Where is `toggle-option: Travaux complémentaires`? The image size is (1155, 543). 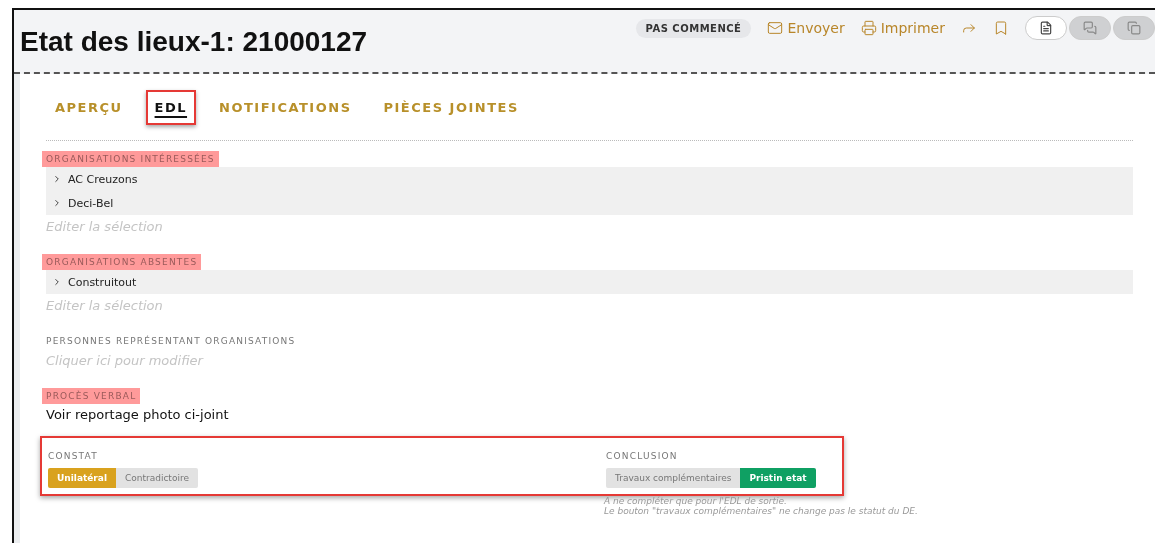
toggle-option: Travaux complémentaires is located at coordinates (673, 478).